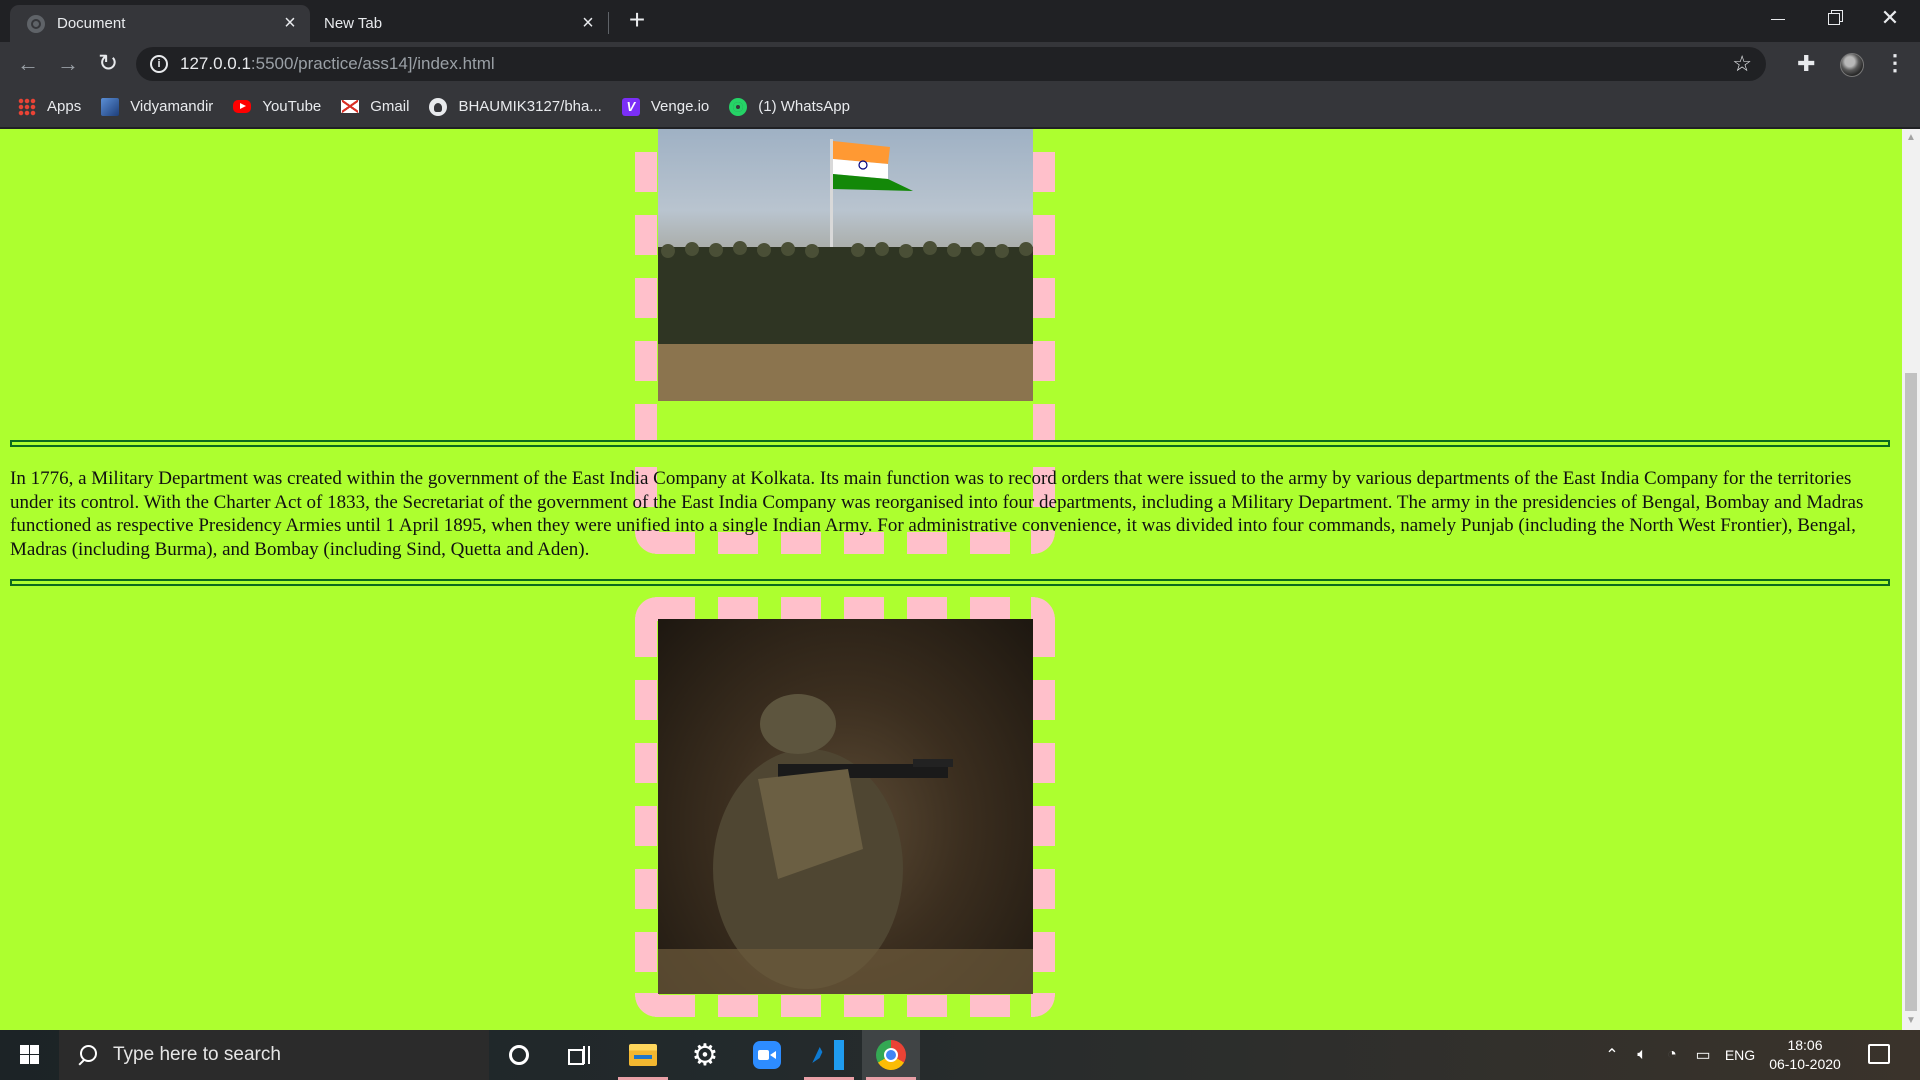 The width and height of the screenshot is (1920, 1080). I want to click on chrome-button, so click(891, 1055).